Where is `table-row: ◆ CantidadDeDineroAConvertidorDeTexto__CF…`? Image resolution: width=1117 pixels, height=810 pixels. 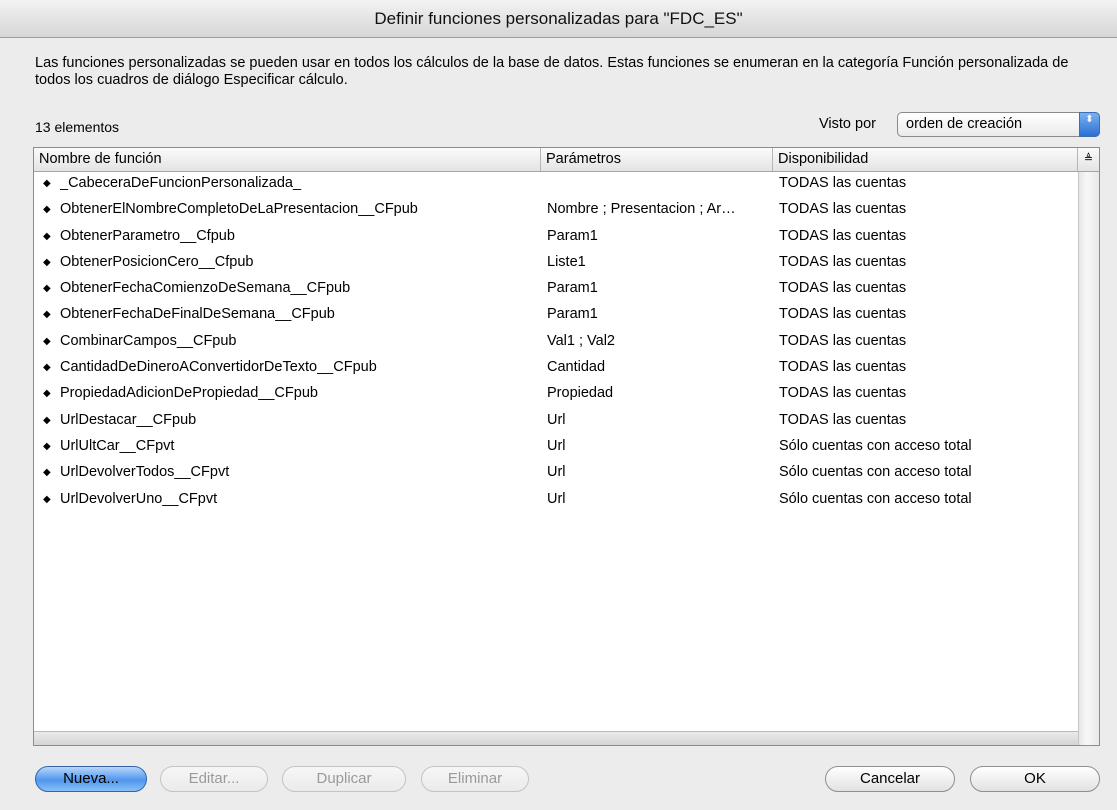 table-row: ◆ CantidadDeDineroAConvertidorDeTexto__CF… is located at coordinates (556, 372).